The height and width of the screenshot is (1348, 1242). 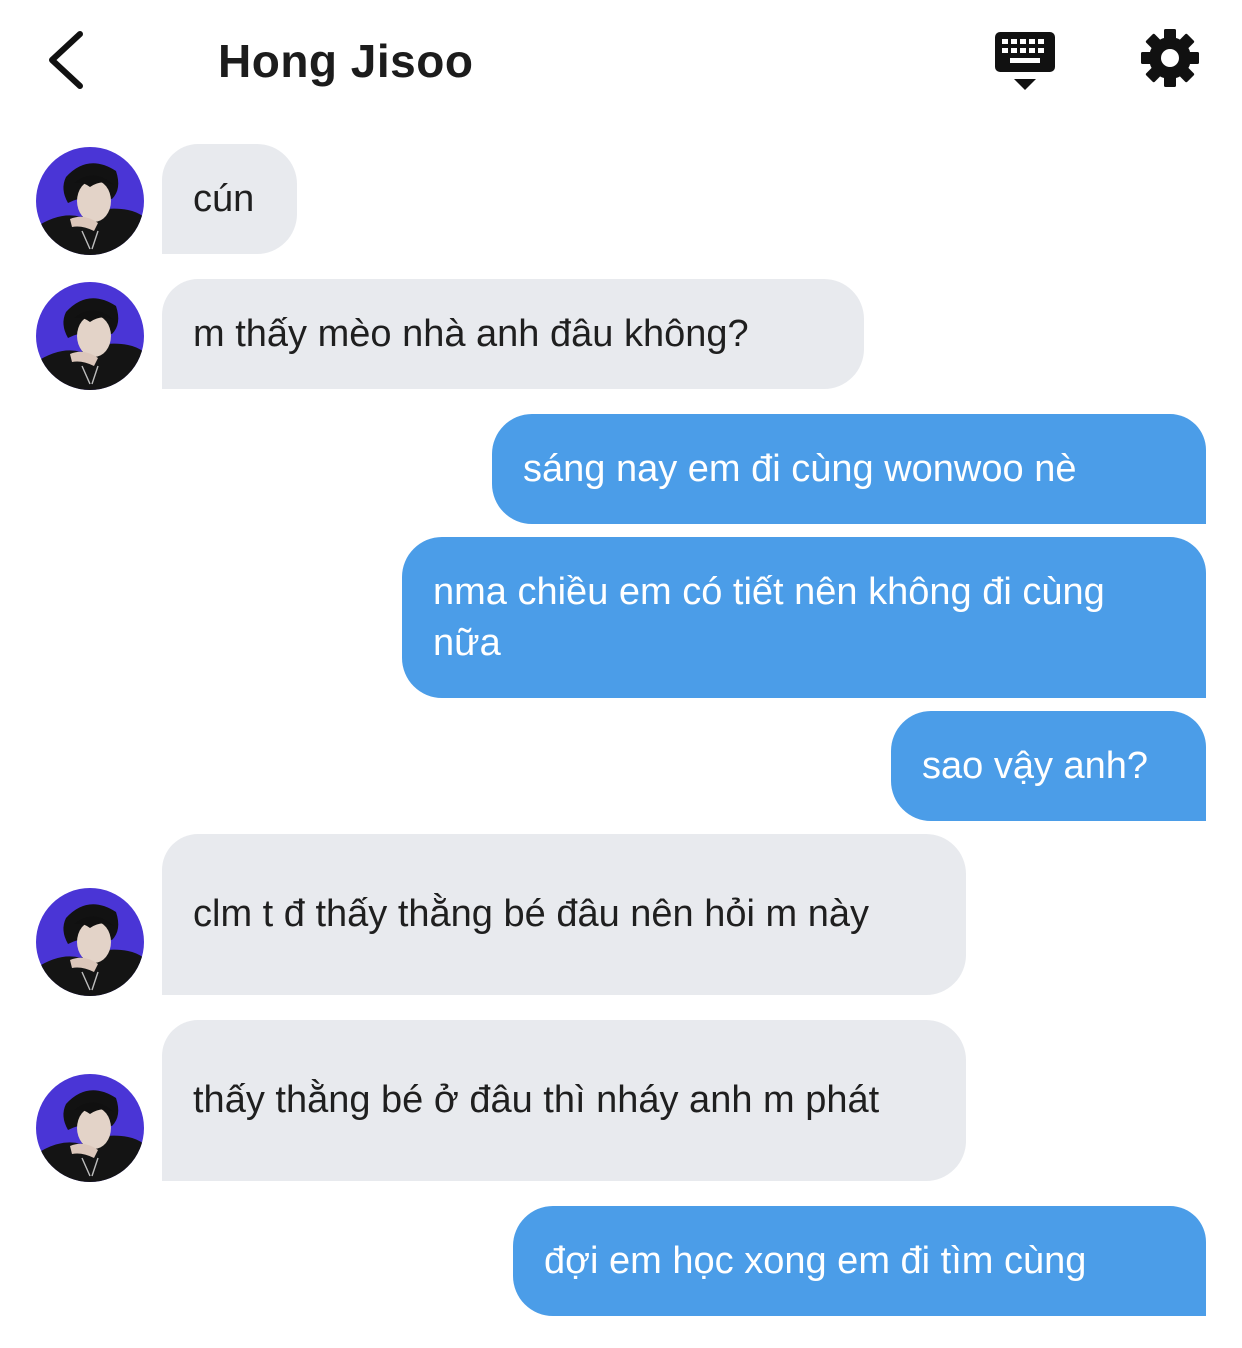 I want to click on incoming-message-bubble: m thấy mèo nhà anh đâu không?, so click(x=513, y=334).